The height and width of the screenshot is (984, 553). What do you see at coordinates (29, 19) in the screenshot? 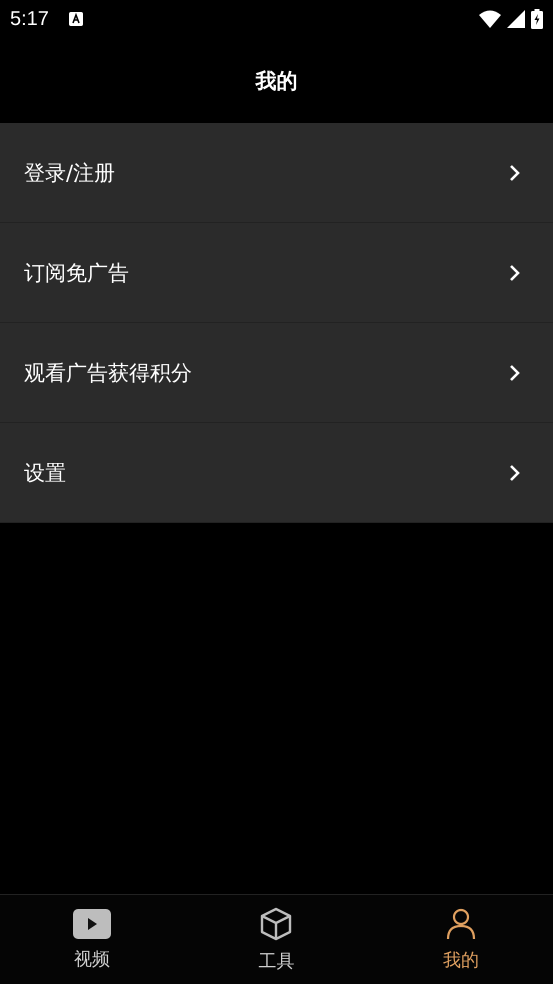
I see `status-time: 5:17` at bounding box center [29, 19].